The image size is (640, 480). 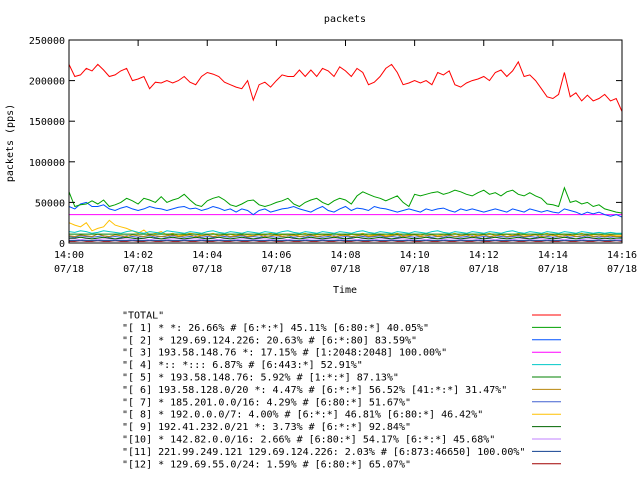 What do you see at coordinates (622, 255) in the screenshot?
I see `x-tick-time-label: 14:16` at bounding box center [622, 255].